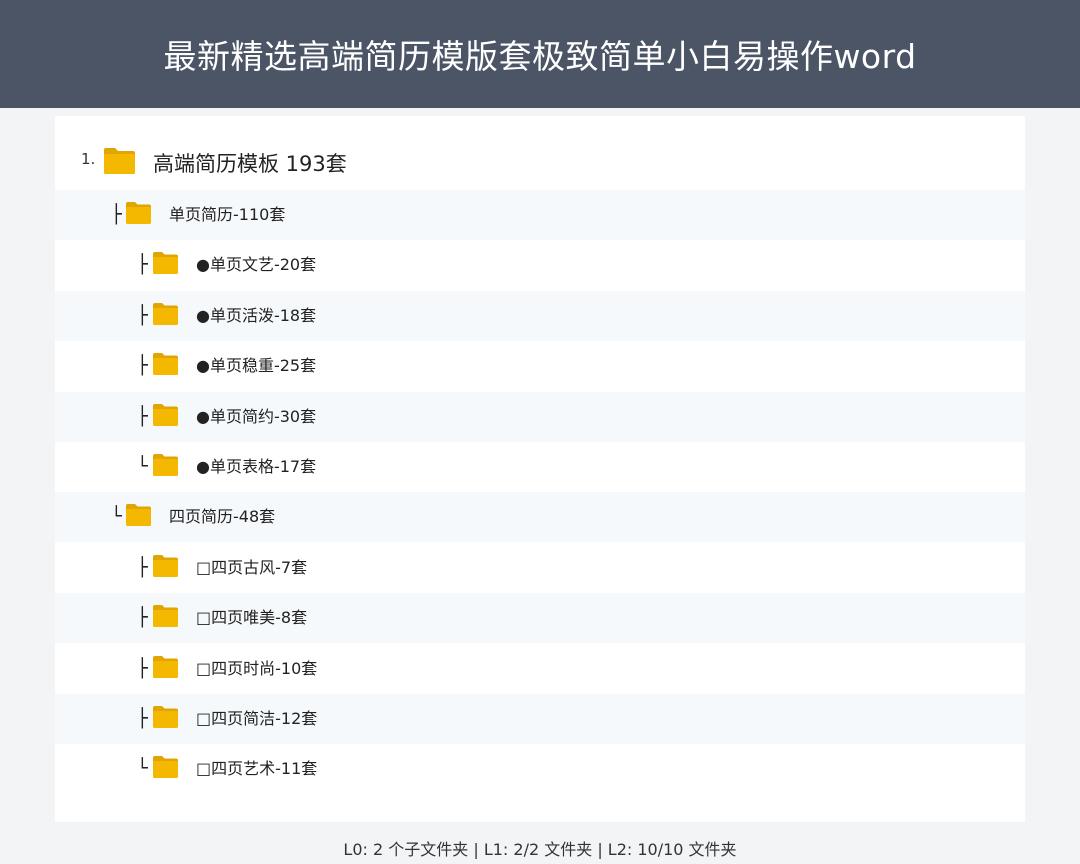 The width and height of the screenshot is (1080, 864). I want to click on tree-subfolder-row: ├ ●单页文艺-20套, so click(540, 265).